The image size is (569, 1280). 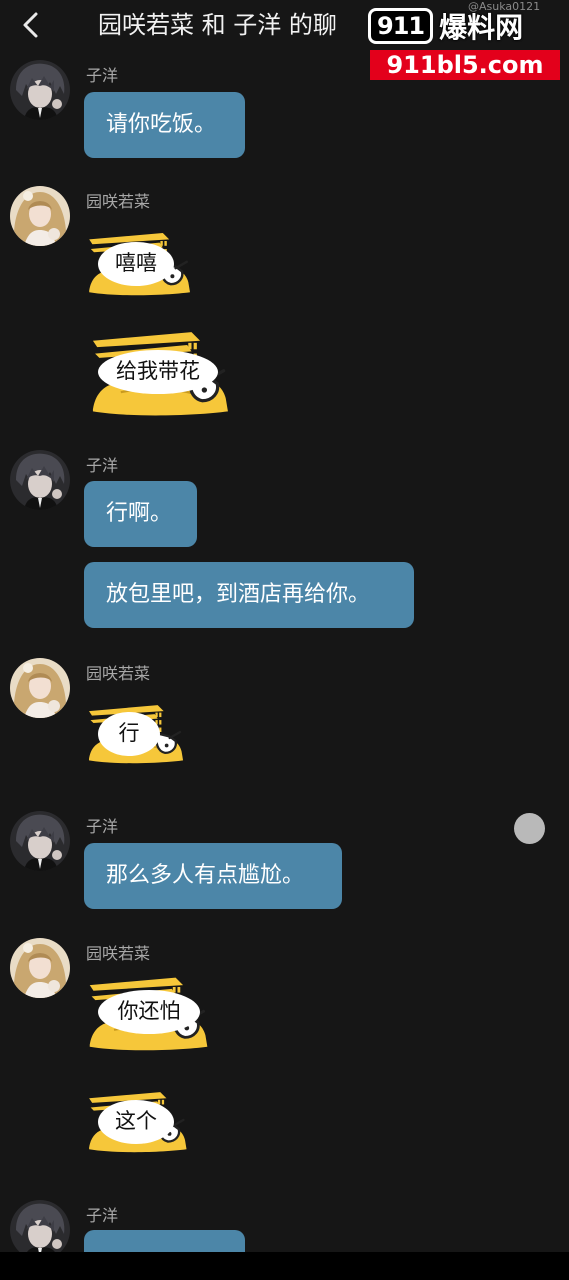 I want to click on sticker-message: 这个, so click(x=144, y=1123).